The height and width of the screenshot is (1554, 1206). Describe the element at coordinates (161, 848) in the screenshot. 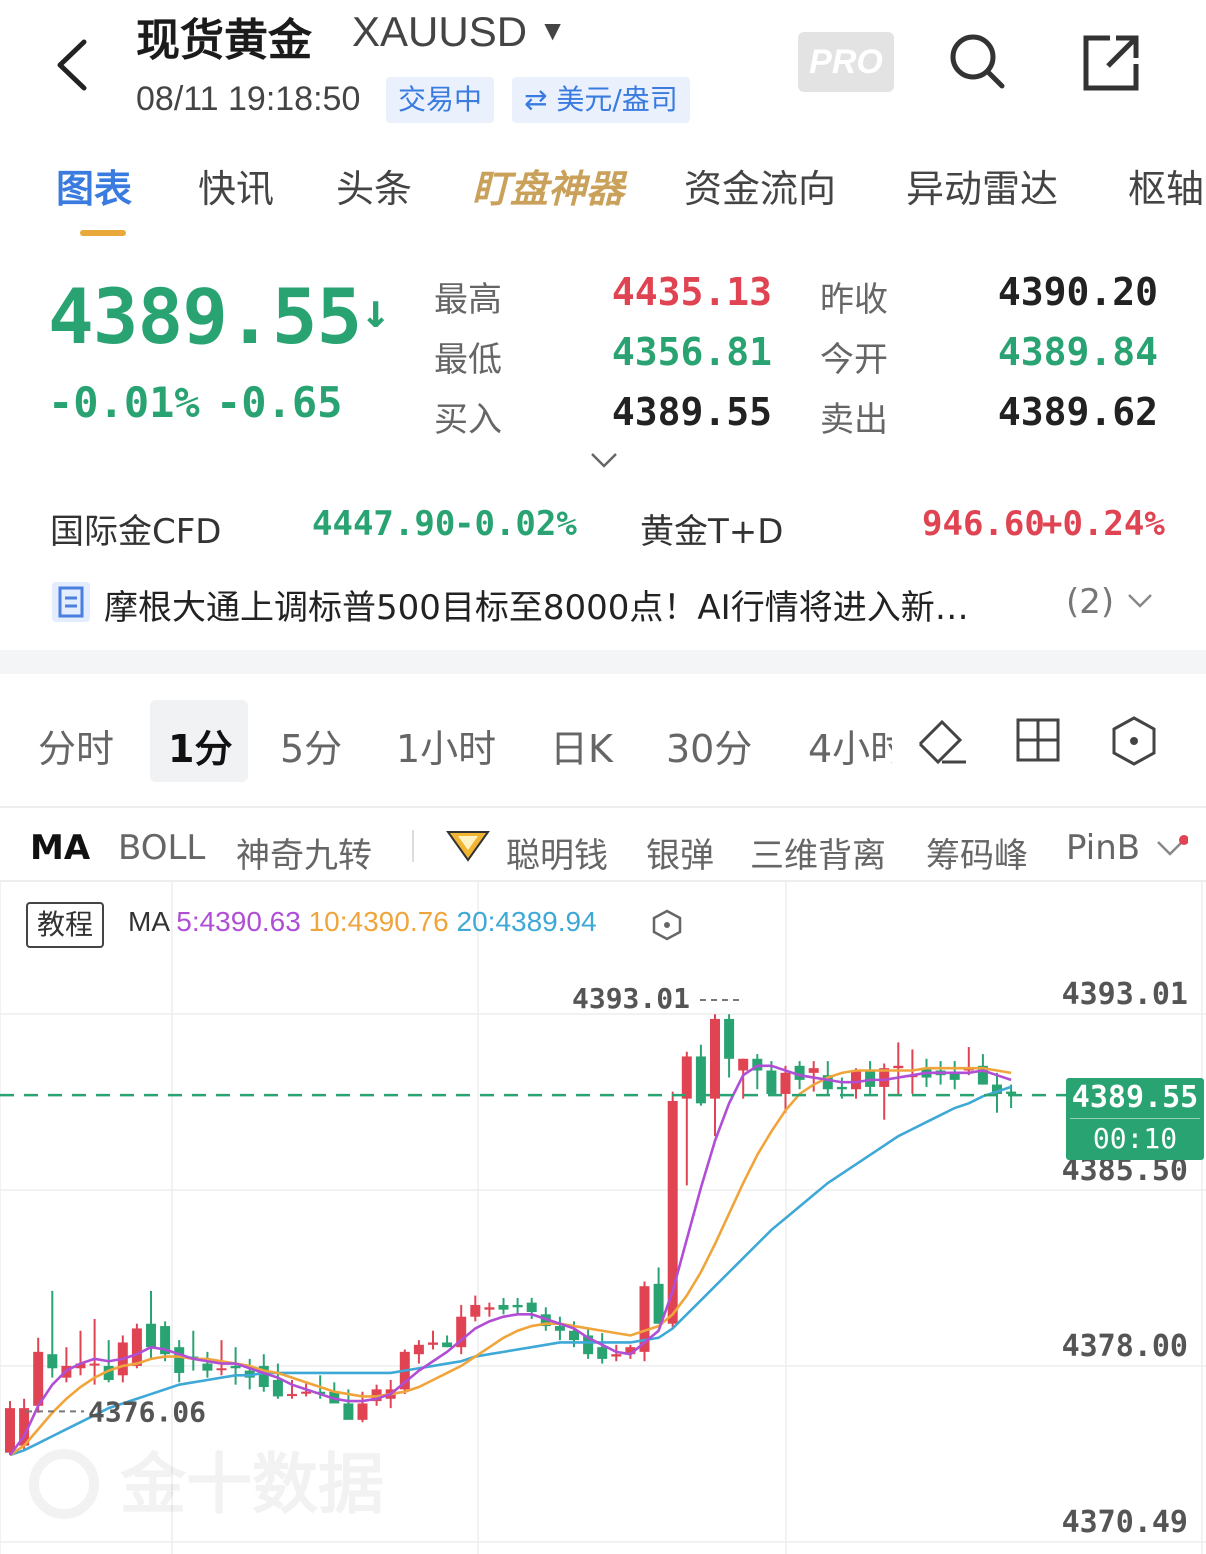

I see `indicator-boll: BOLL` at that location.